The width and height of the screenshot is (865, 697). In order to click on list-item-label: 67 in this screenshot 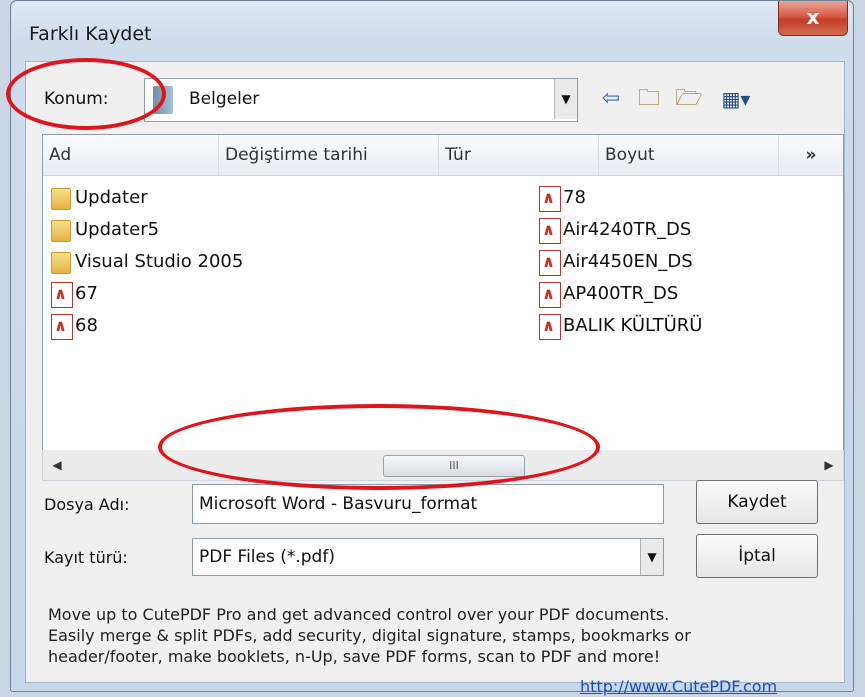, I will do `click(86, 293)`.